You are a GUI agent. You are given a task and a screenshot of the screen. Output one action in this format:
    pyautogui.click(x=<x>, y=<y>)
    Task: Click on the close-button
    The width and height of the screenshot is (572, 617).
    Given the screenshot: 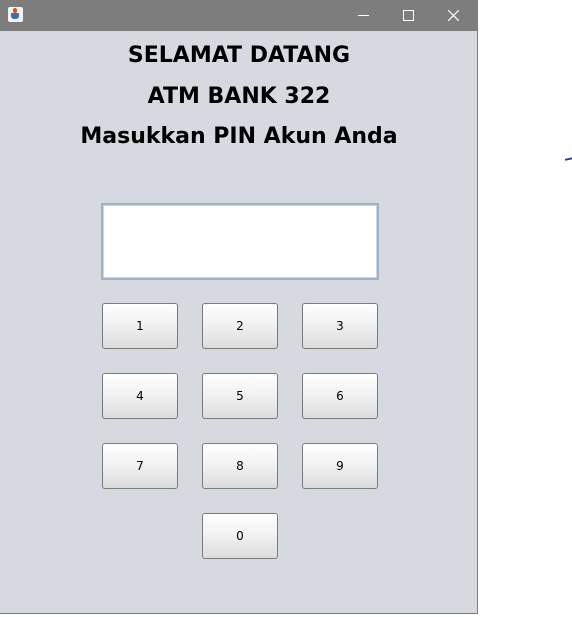 What is the action you would take?
    pyautogui.click(x=453, y=15)
    